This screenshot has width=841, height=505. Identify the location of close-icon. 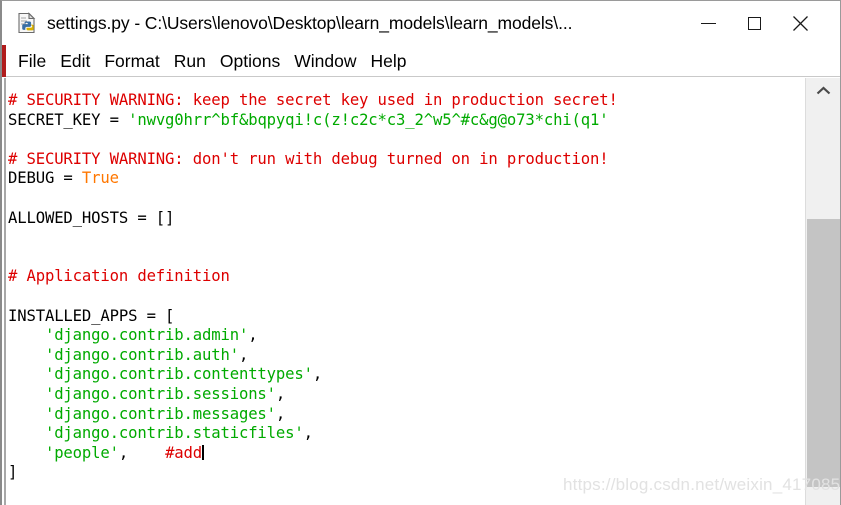
(800, 23).